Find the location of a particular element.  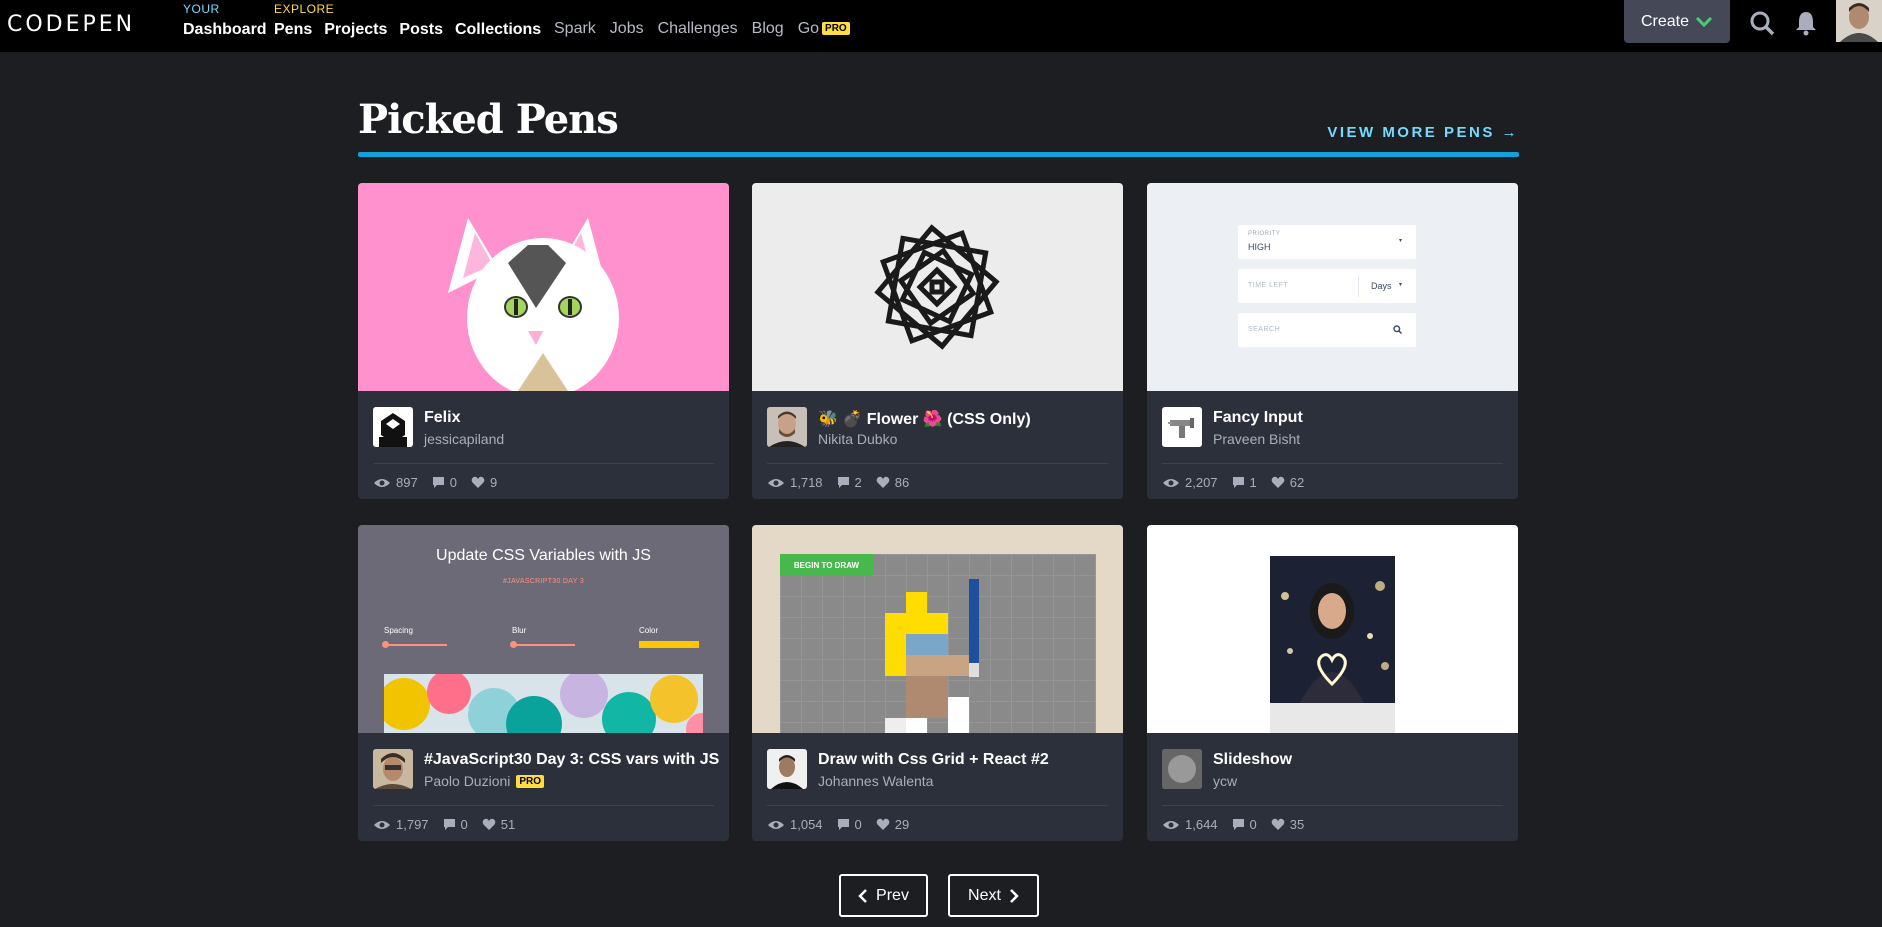

pen-title: #JavaScript30 Day 3: CSS vars with JS is located at coordinates (571, 760).